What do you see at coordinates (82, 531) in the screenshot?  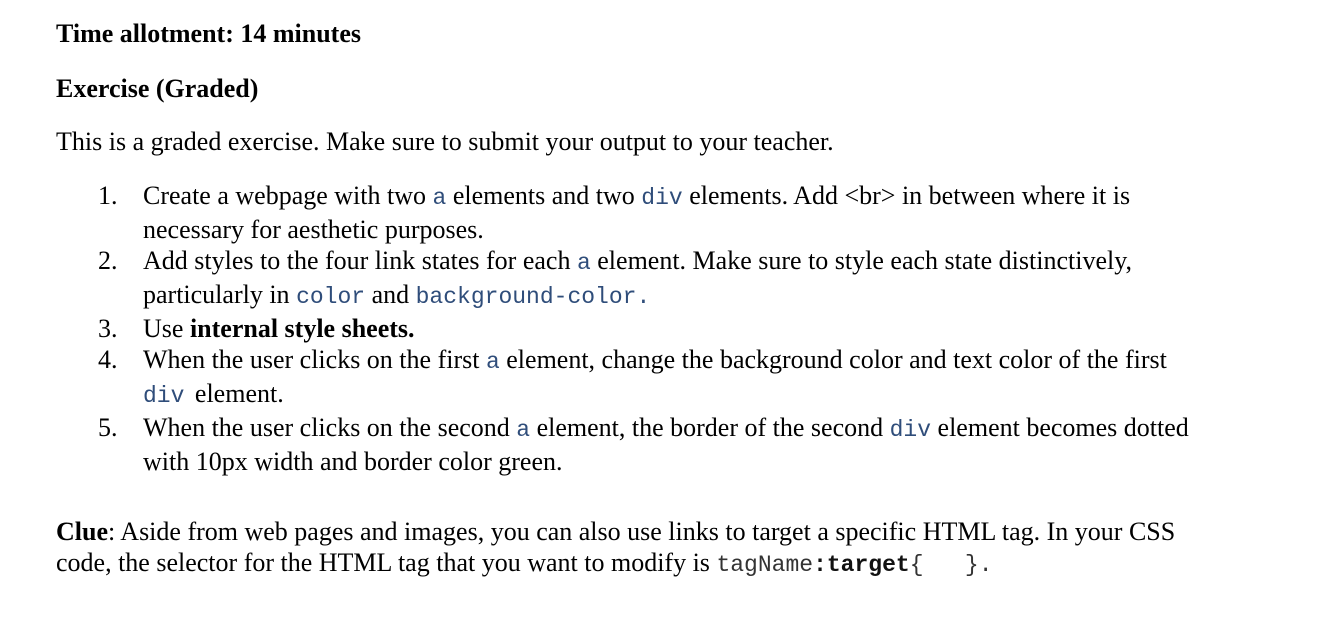 I see `clue-label: Clue` at bounding box center [82, 531].